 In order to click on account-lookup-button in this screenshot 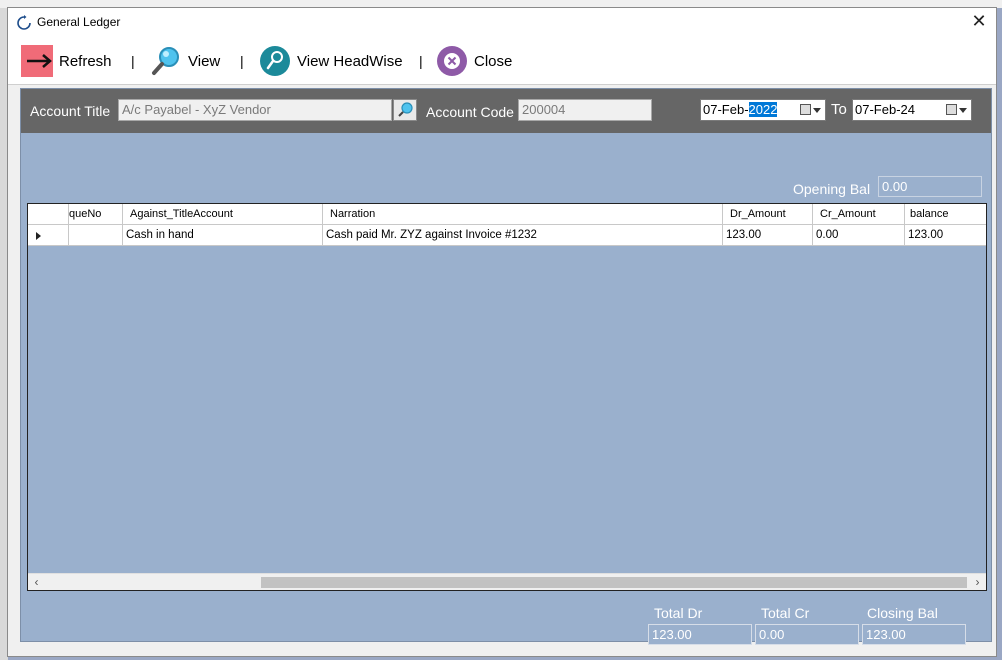, I will do `click(405, 110)`.